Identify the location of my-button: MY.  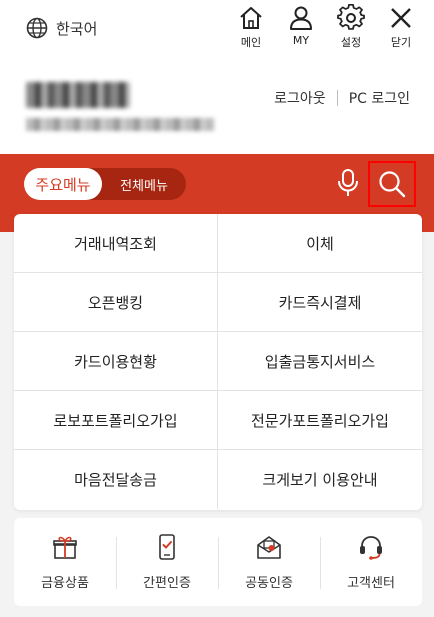
(301, 27).